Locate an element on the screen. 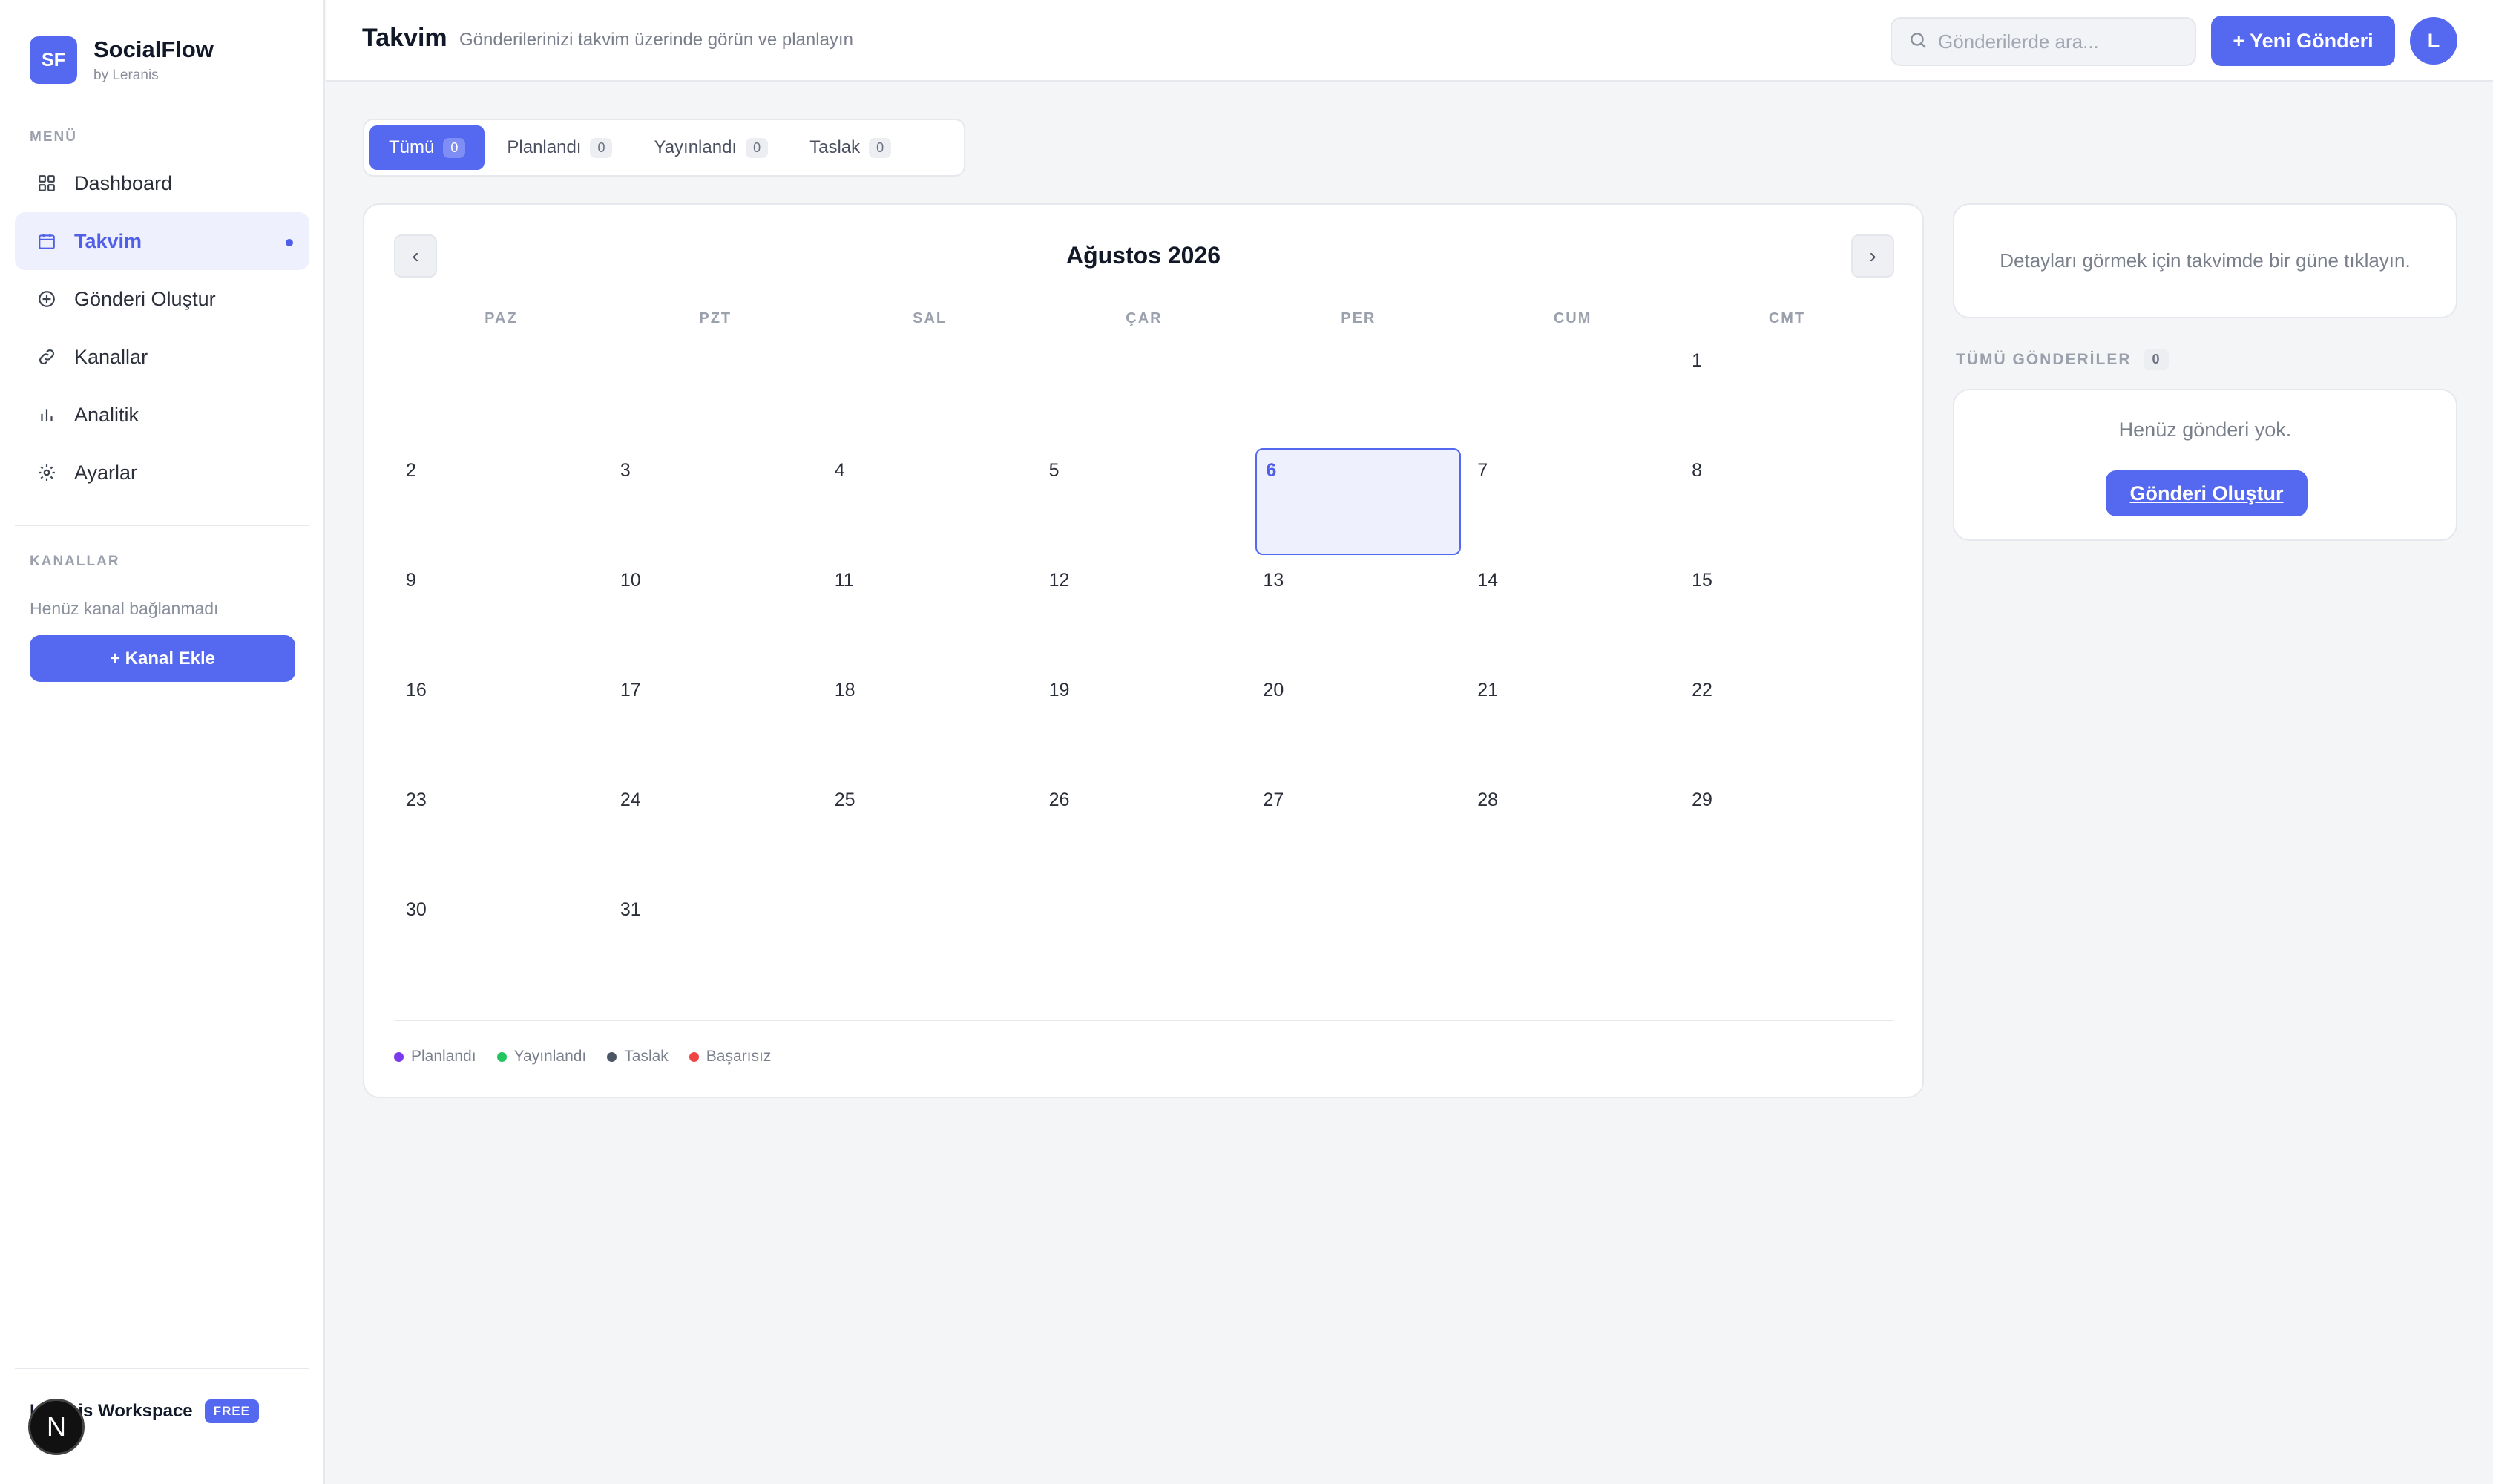  calendar-day: 22 is located at coordinates (1787, 721).